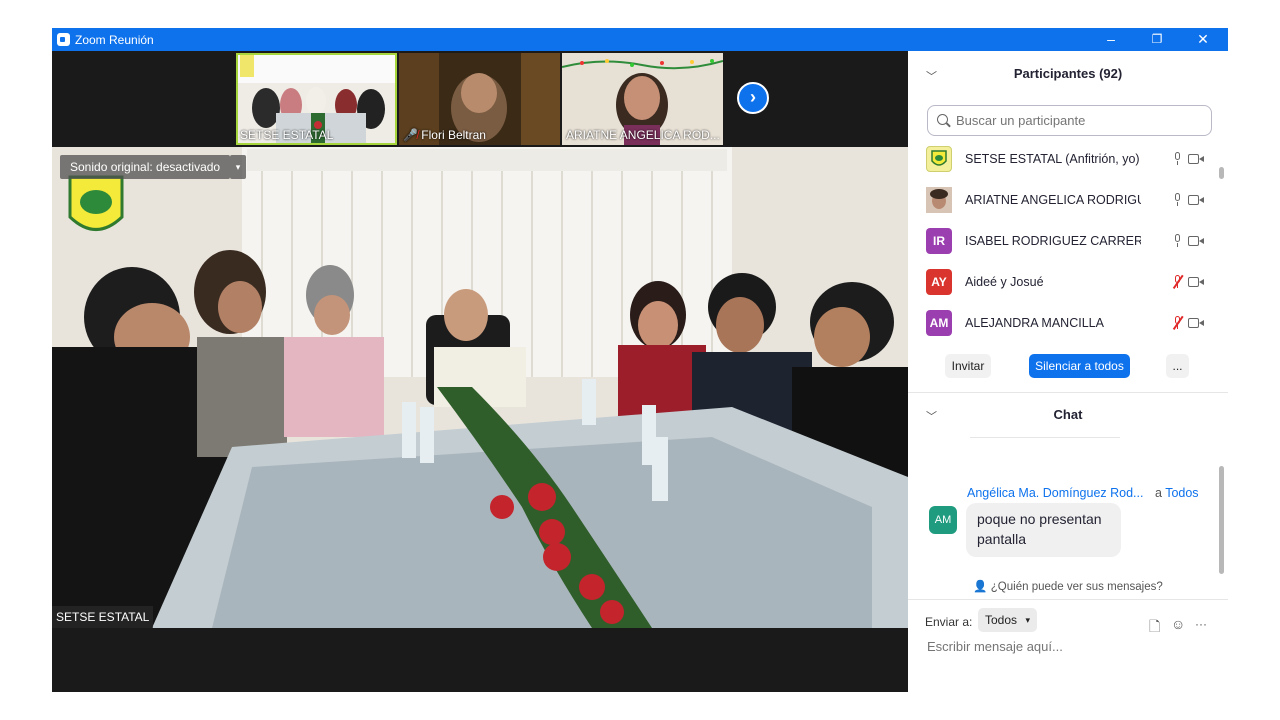 The image size is (1280, 720). Describe the element at coordinates (1066, 283) in the screenshot. I see `participant-row: AY Aideé y Josué` at that location.